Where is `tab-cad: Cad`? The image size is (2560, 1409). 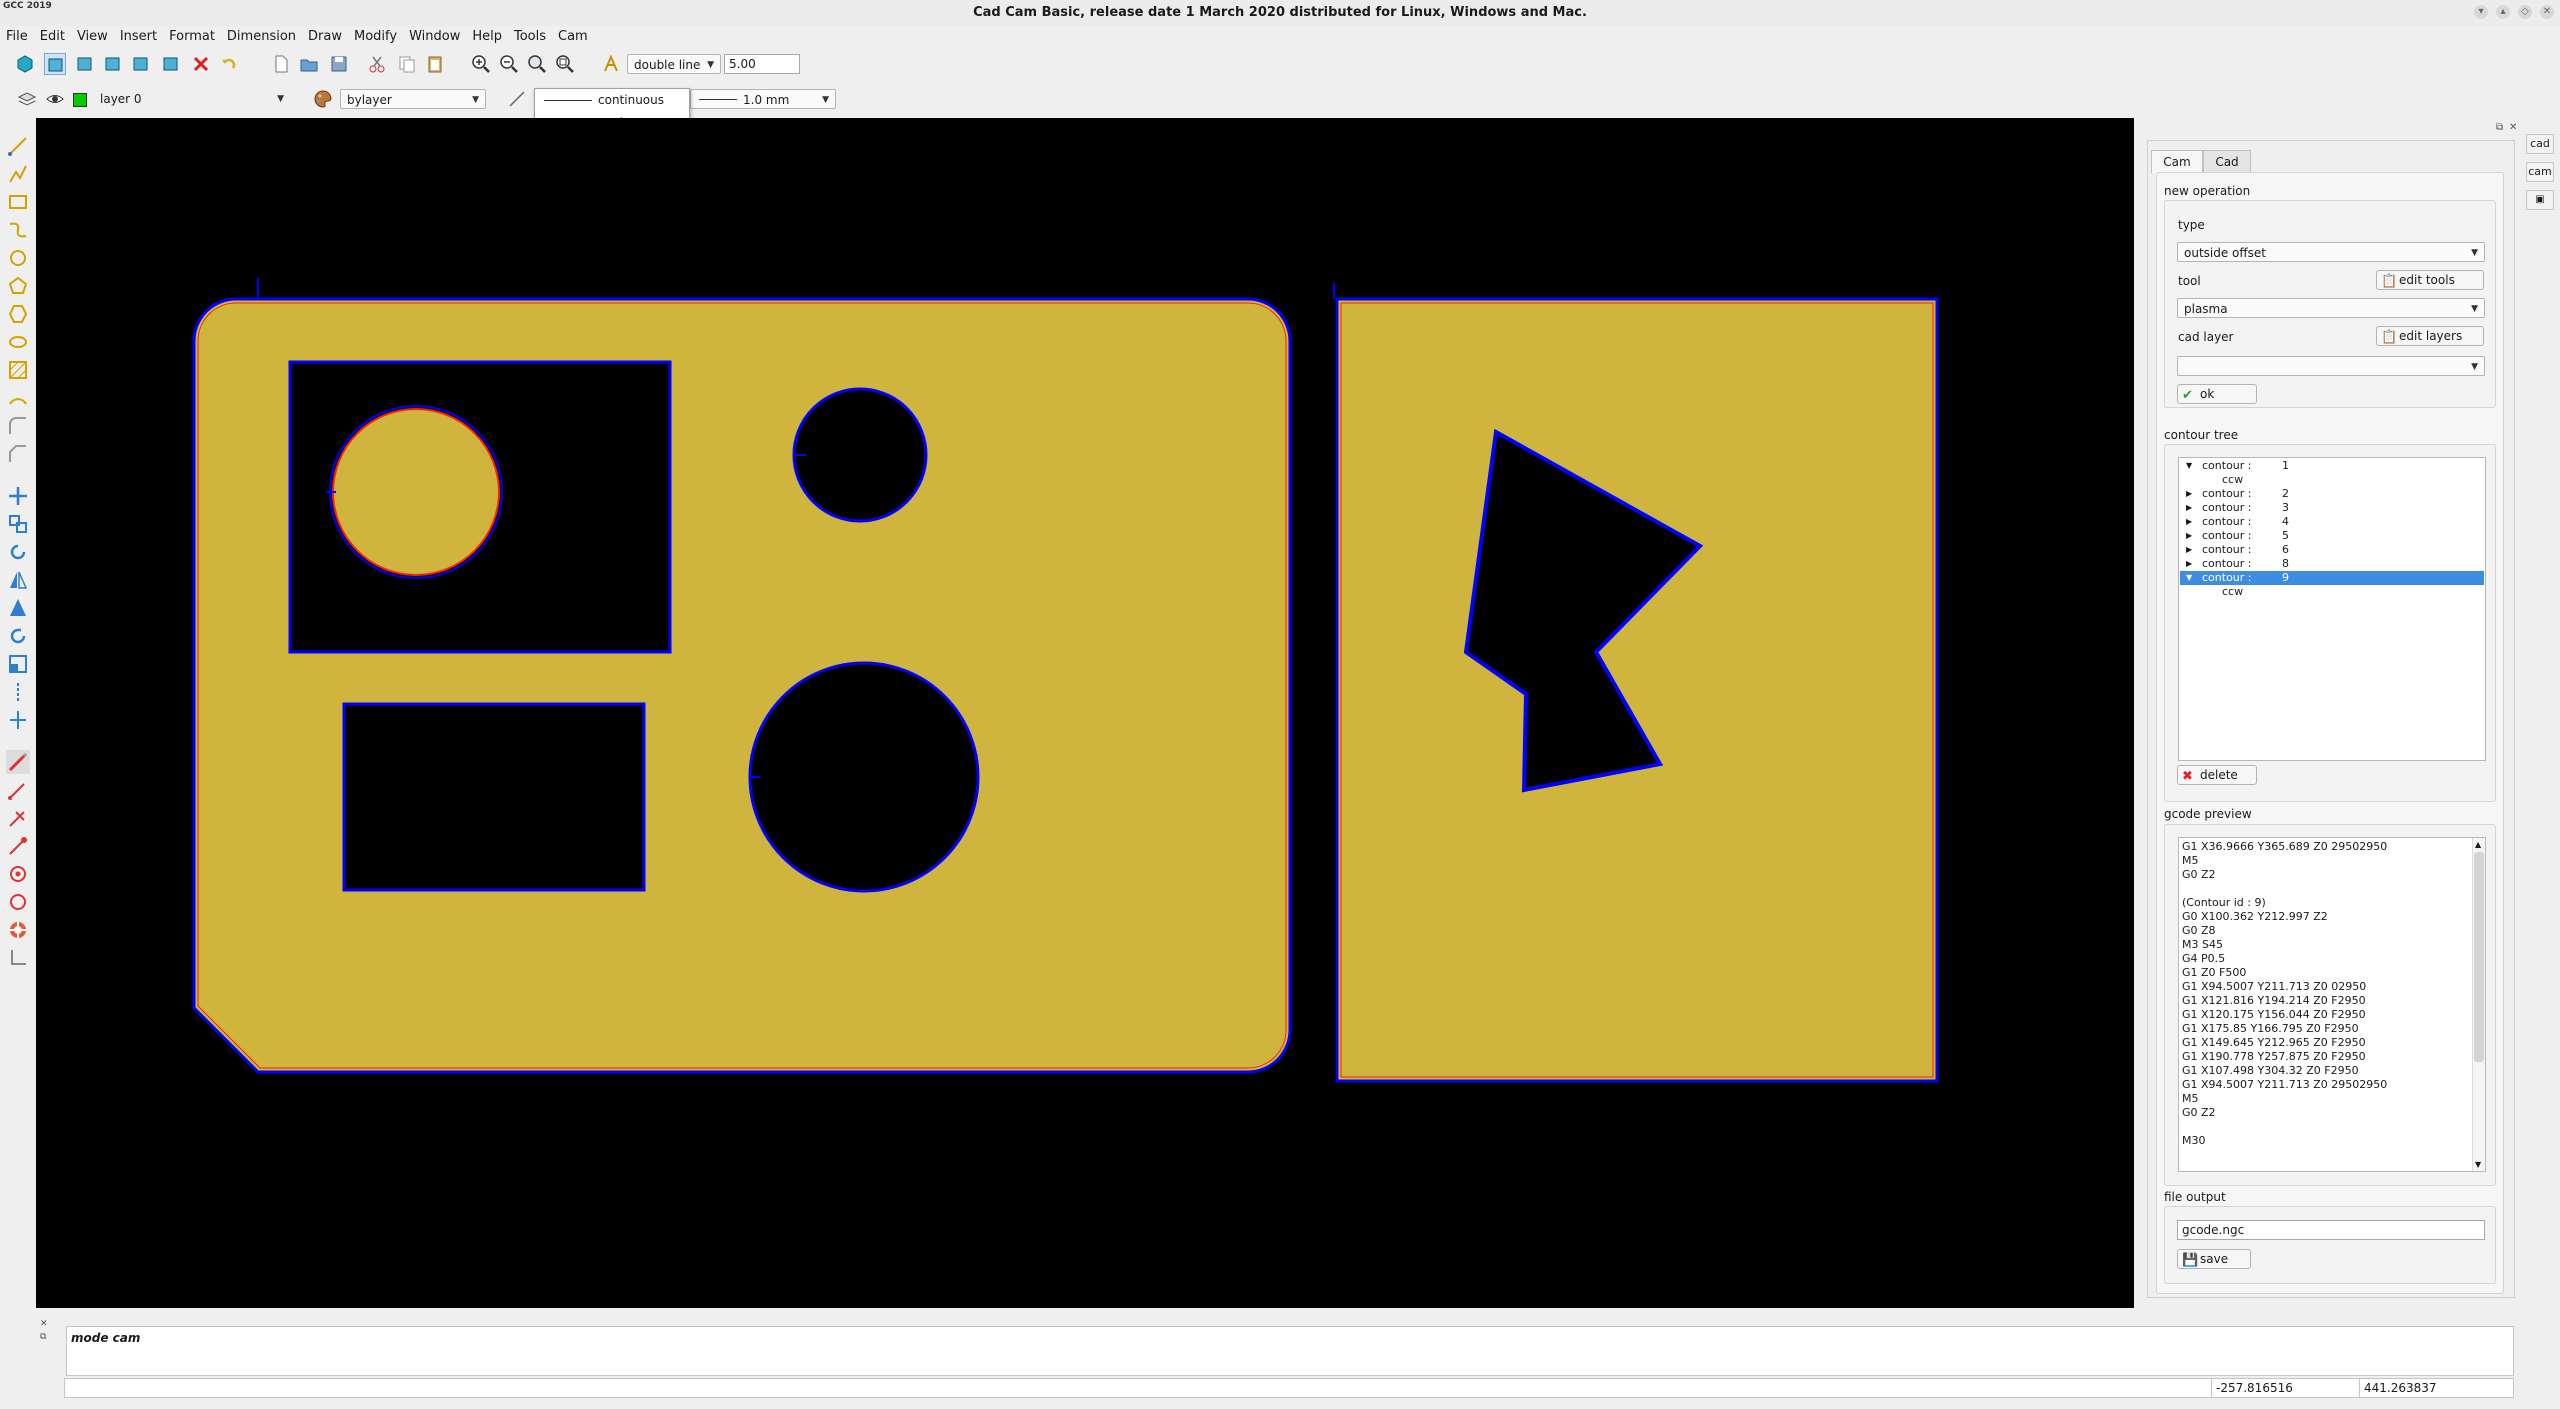
tab-cad: Cad is located at coordinates (2227, 161).